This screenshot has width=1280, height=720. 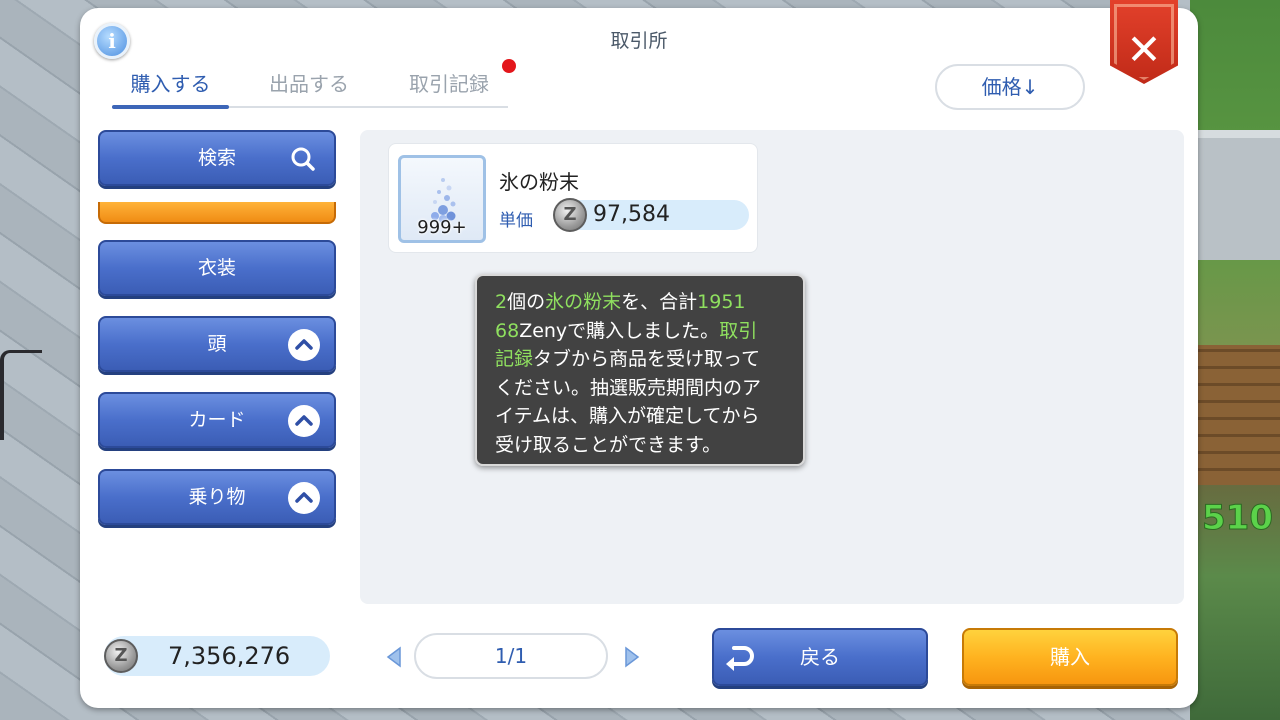 I want to click on category-sidebar: 検索 衣装 頭 カード 乗り物, so click(x=218, y=330).